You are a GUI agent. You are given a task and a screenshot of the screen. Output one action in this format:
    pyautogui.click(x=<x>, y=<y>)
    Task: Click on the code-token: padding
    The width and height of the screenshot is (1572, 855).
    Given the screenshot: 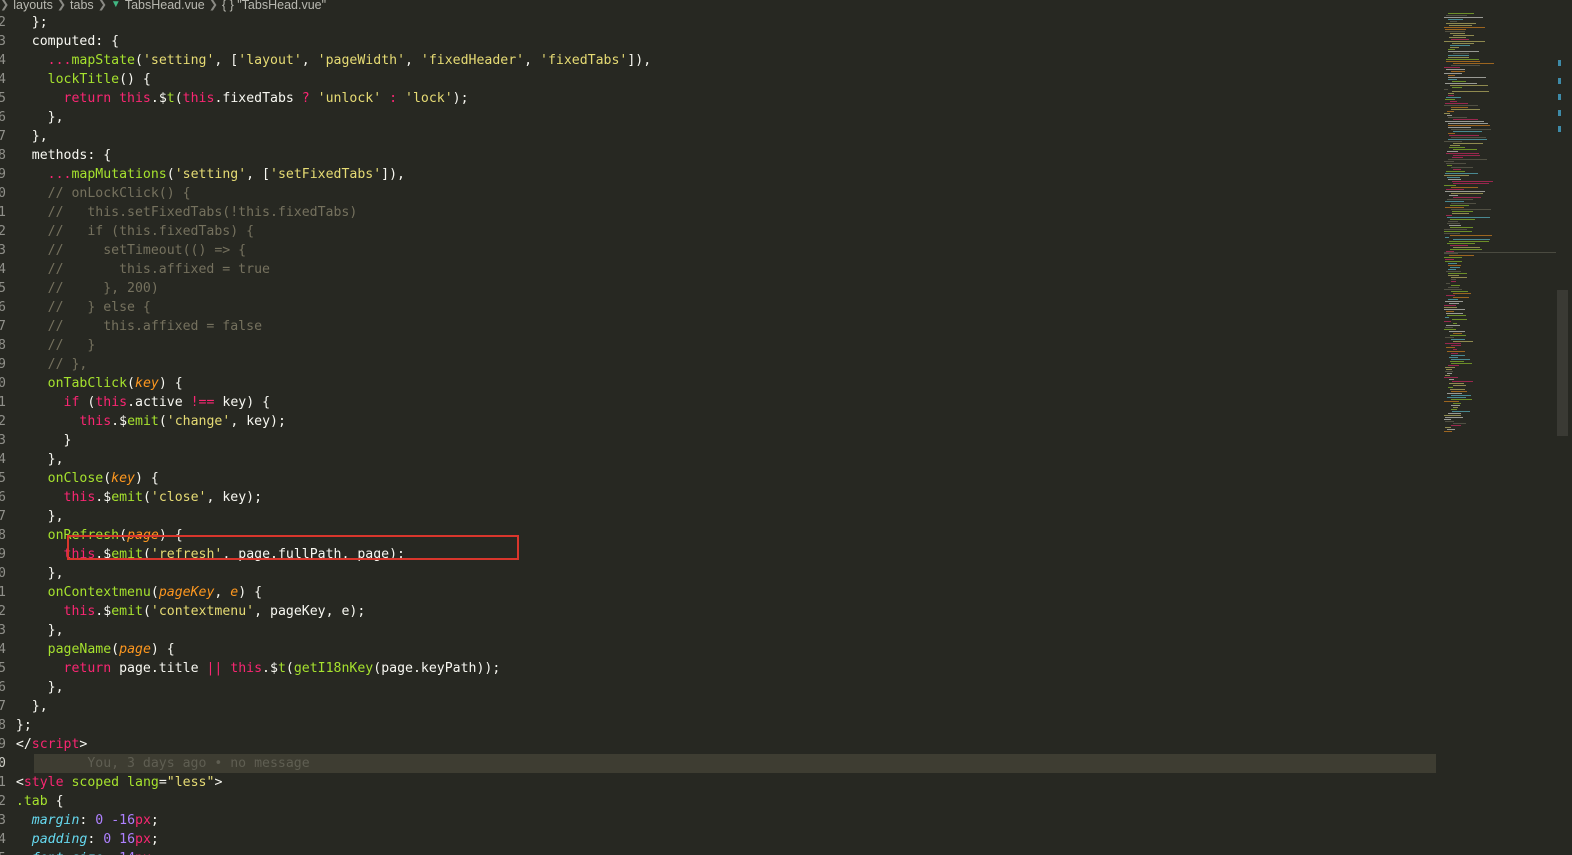 What is the action you would take?
    pyautogui.click(x=59, y=839)
    